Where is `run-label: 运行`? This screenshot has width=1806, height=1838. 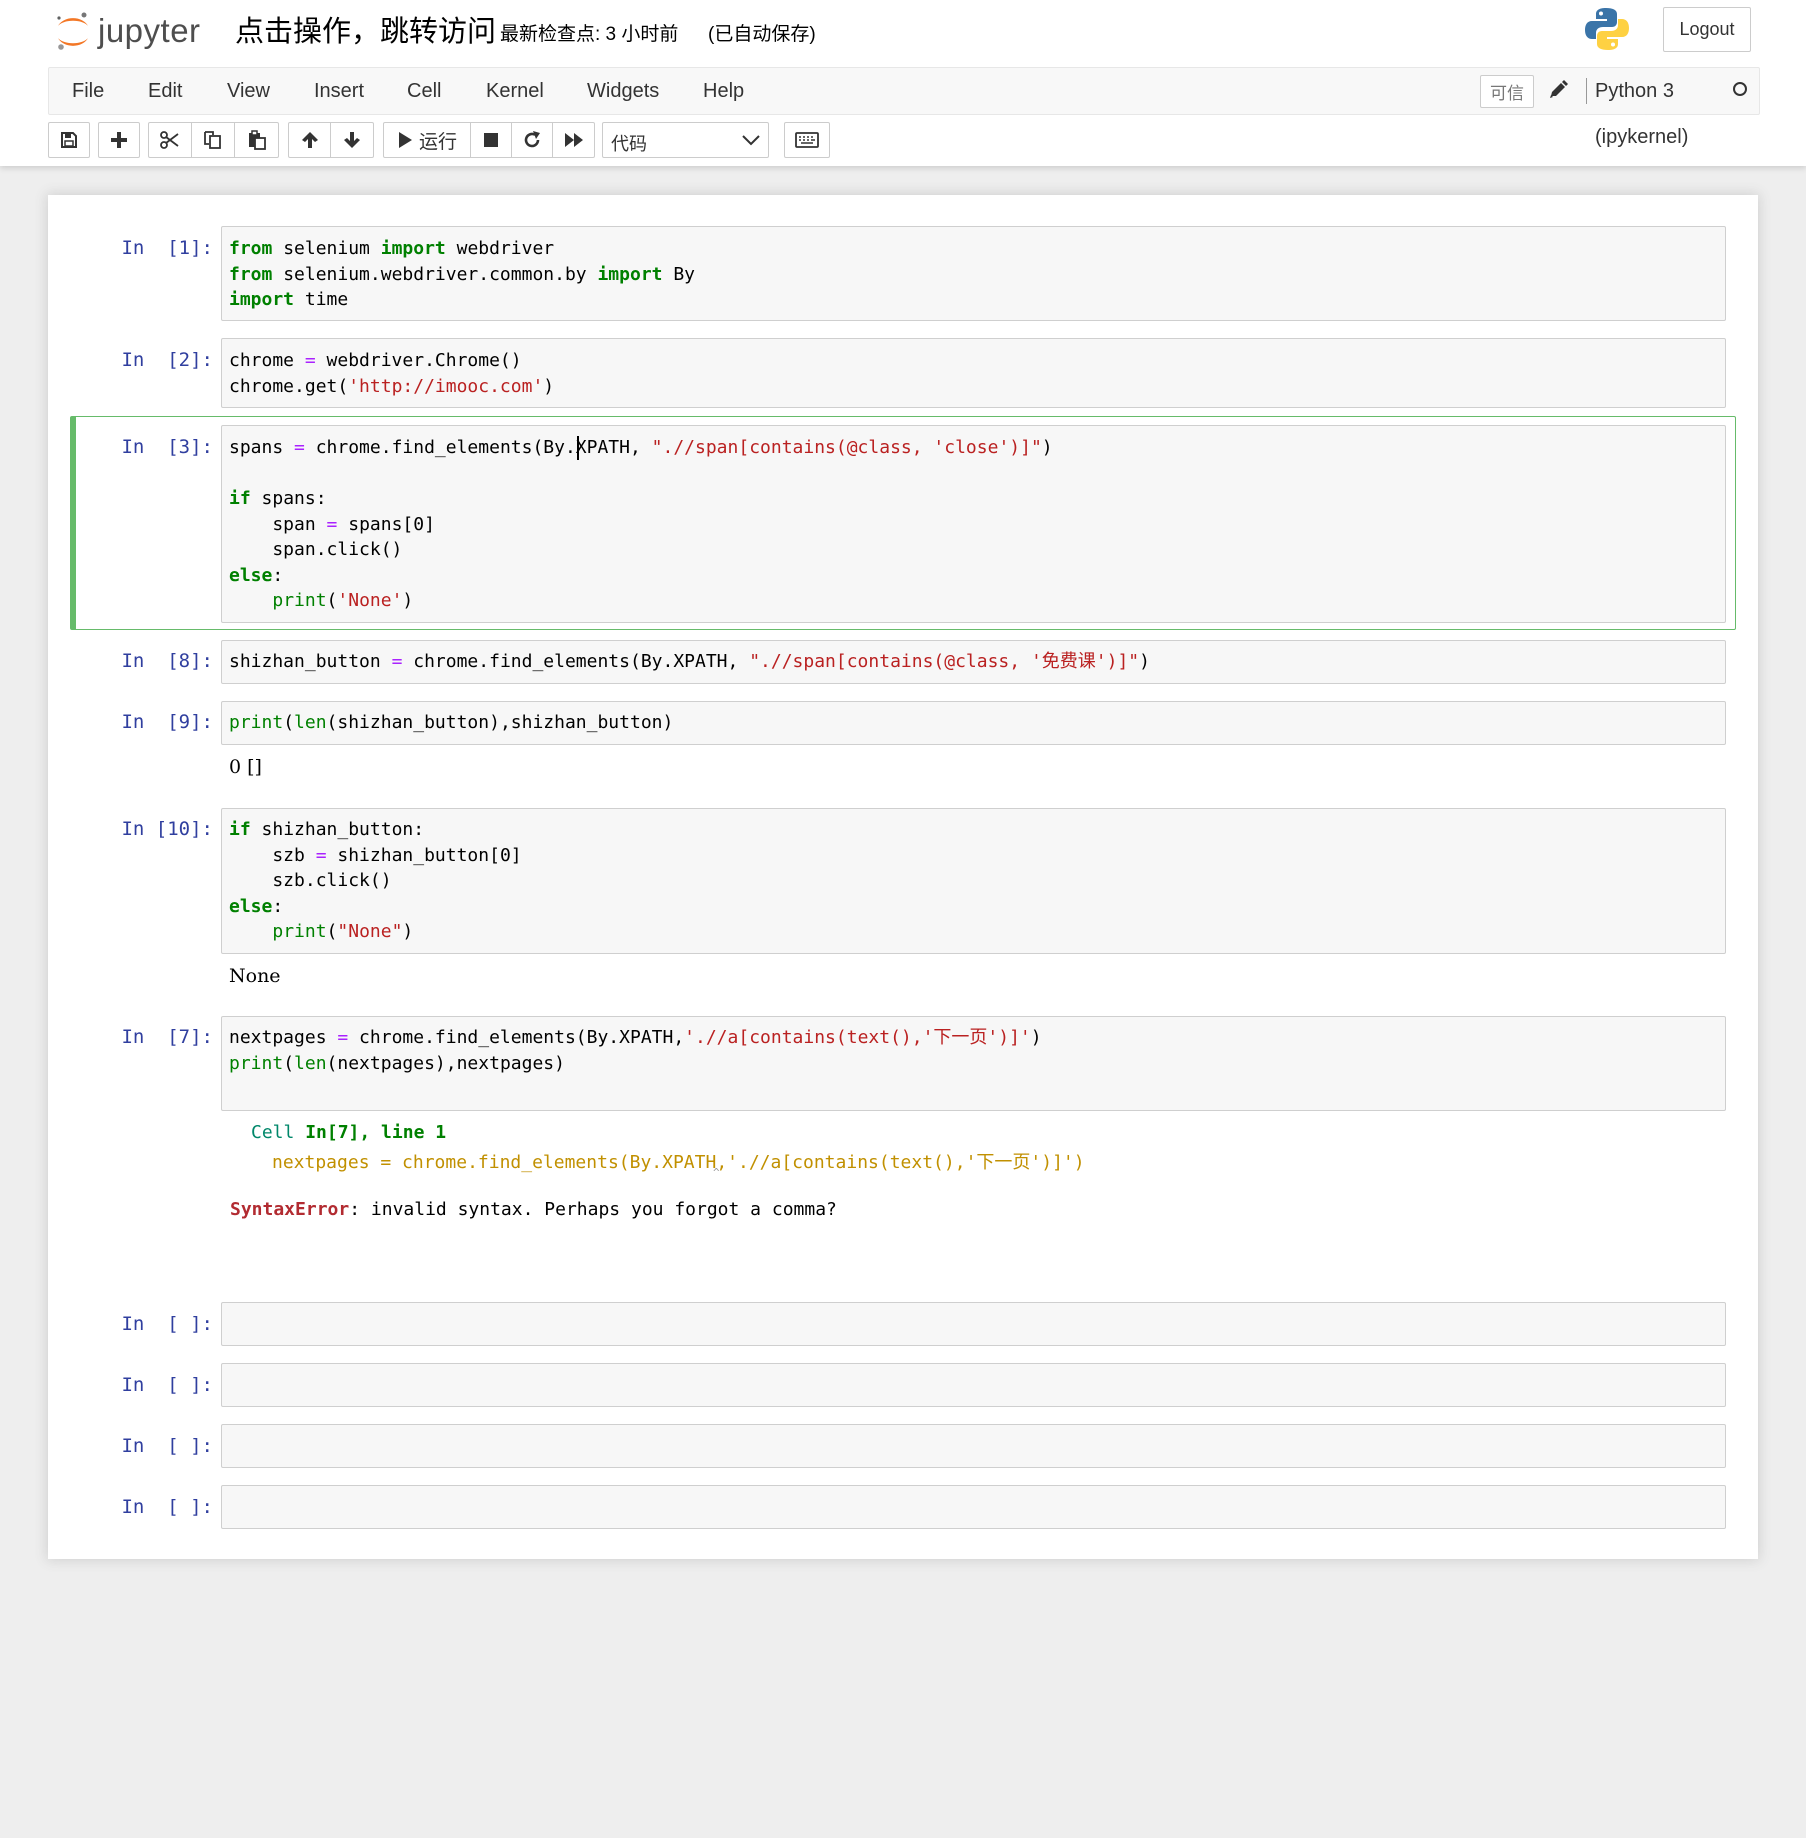
run-label: 运行 is located at coordinates (437, 142).